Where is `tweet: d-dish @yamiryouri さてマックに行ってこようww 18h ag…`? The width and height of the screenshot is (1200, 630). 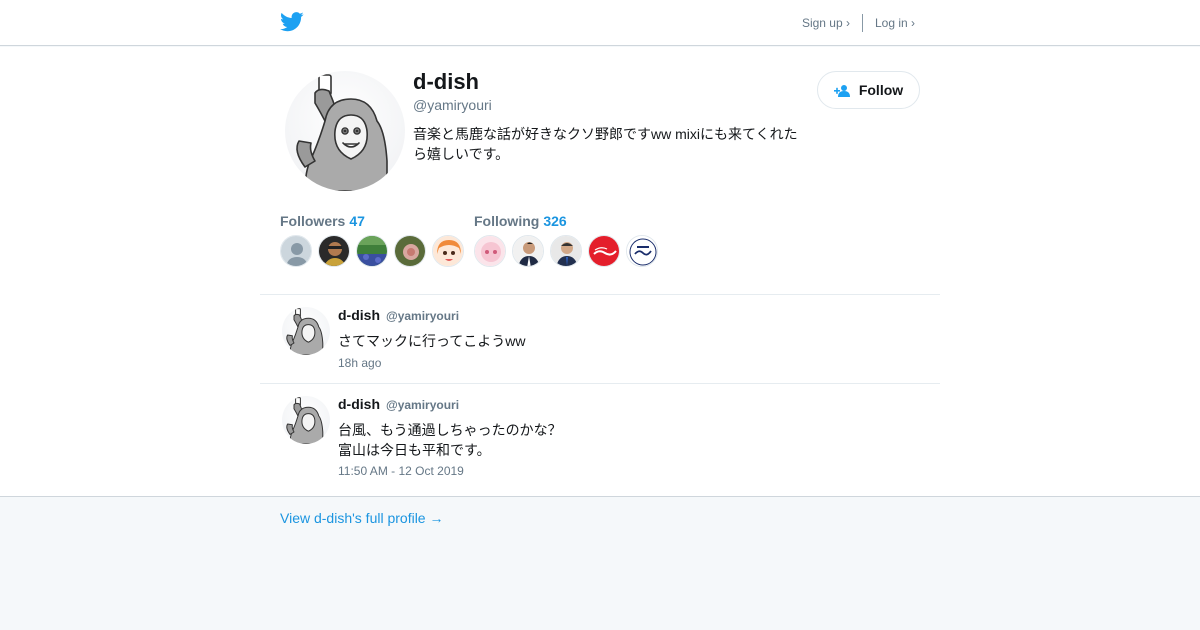
tweet: d-dish @yamiryouri さてマックに行ってこようww 18h ag… is located at coordinates (600, 339).